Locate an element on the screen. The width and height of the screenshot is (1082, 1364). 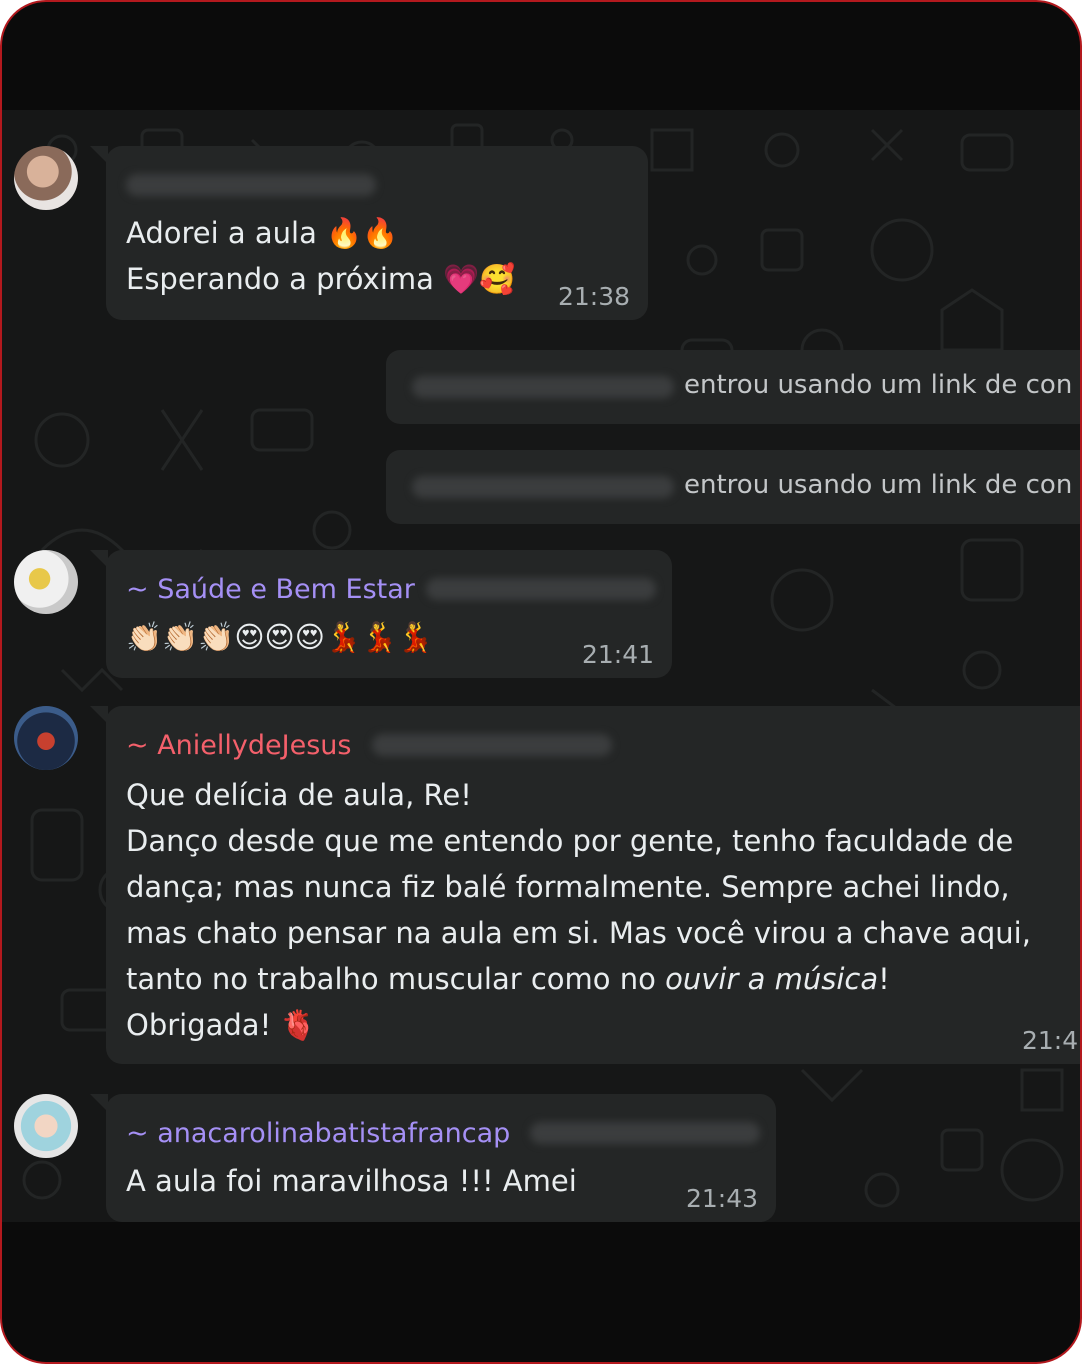
message-time: 21:4 is located at coordinates (1050, 1040).